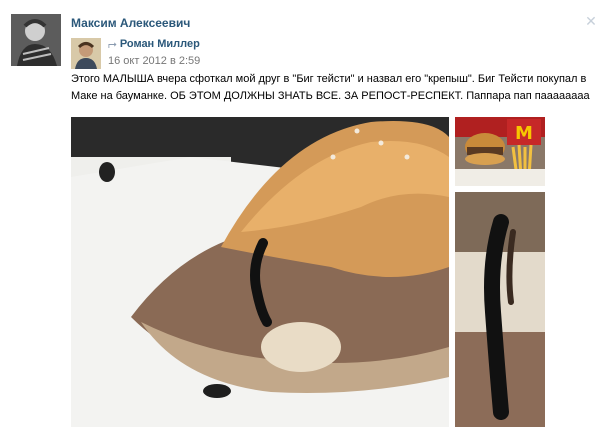  I want to click on post-photo-thumb-1: M, so click(500, 151).